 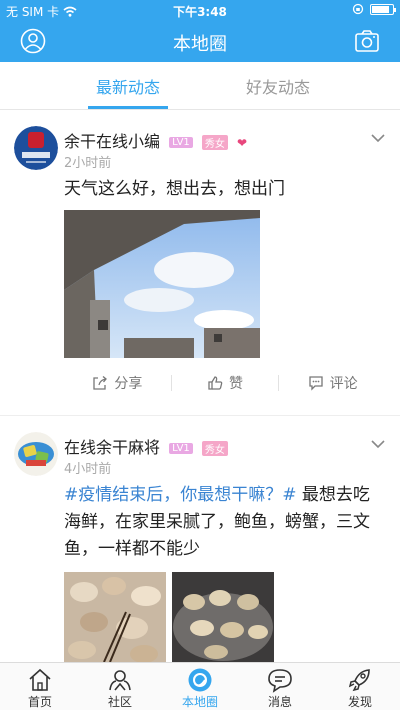 I want to click on tabbar-label: 首页, so click(x=39, y=702).